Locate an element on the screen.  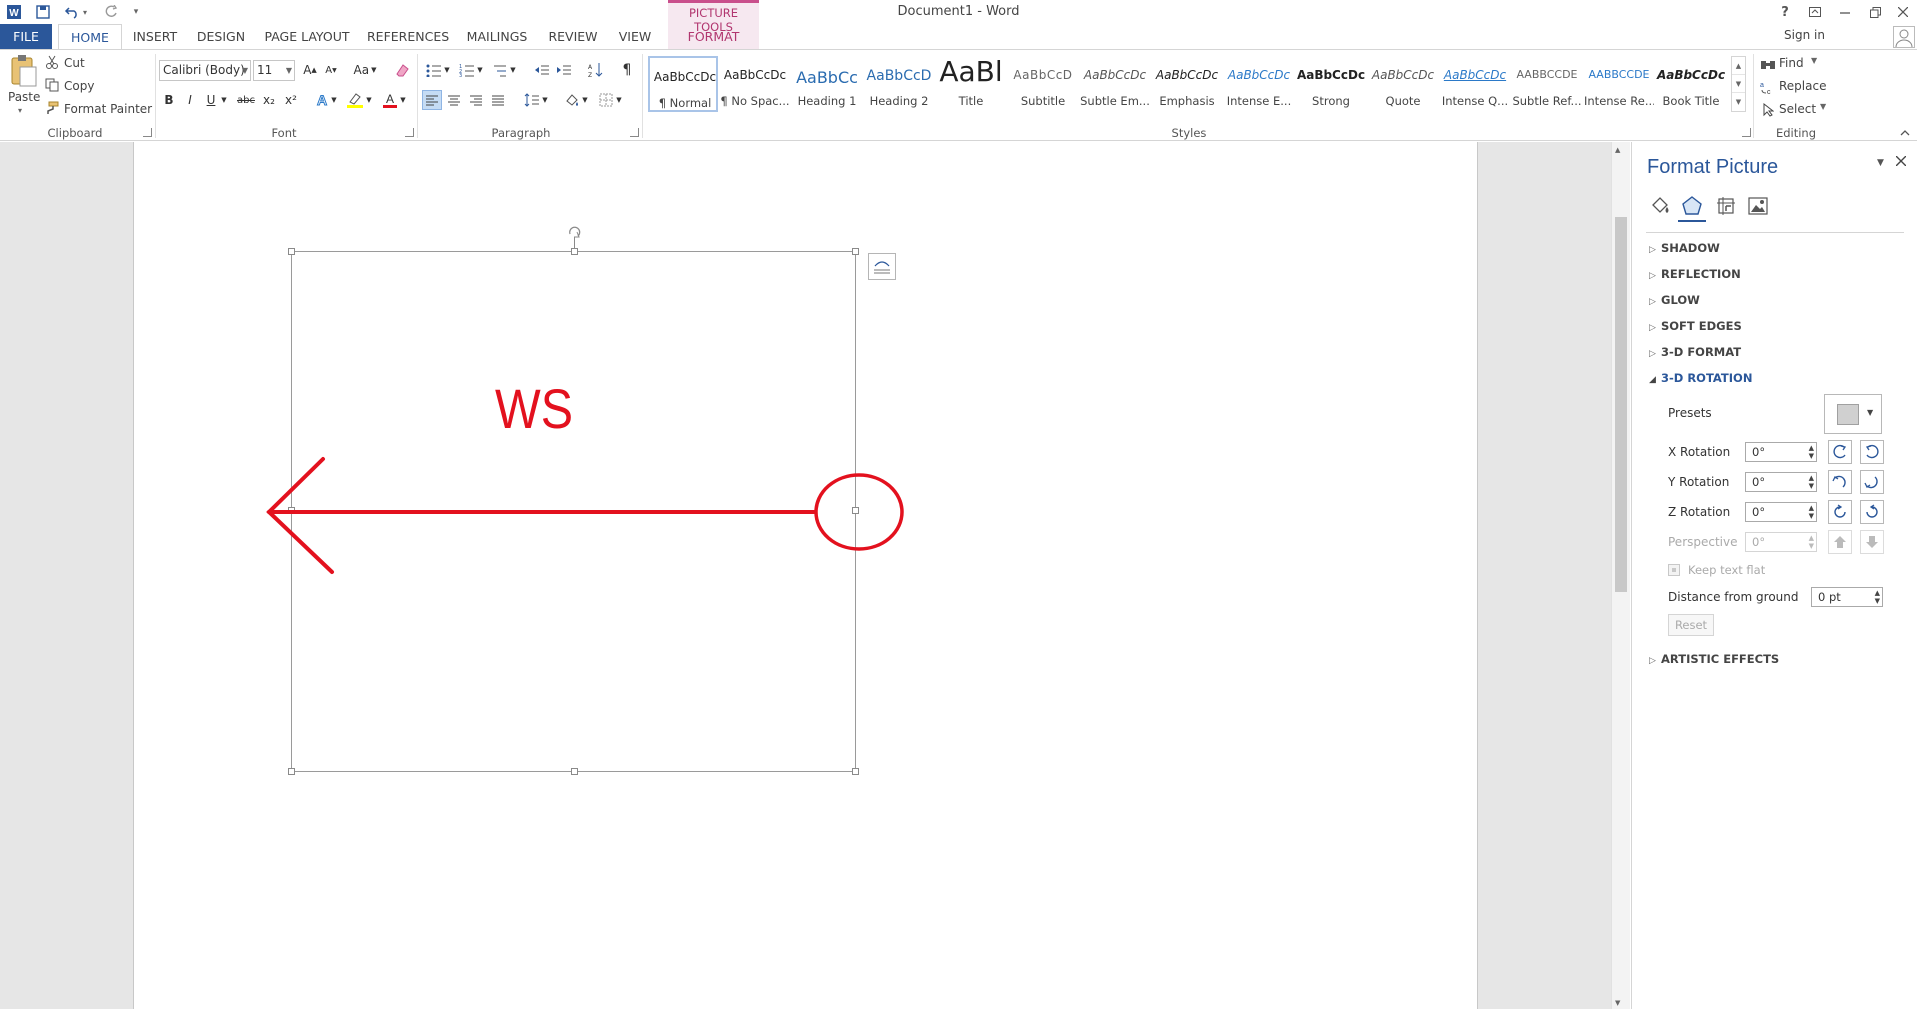
tab-design: DESIGN is located at coordinates (221, 36).